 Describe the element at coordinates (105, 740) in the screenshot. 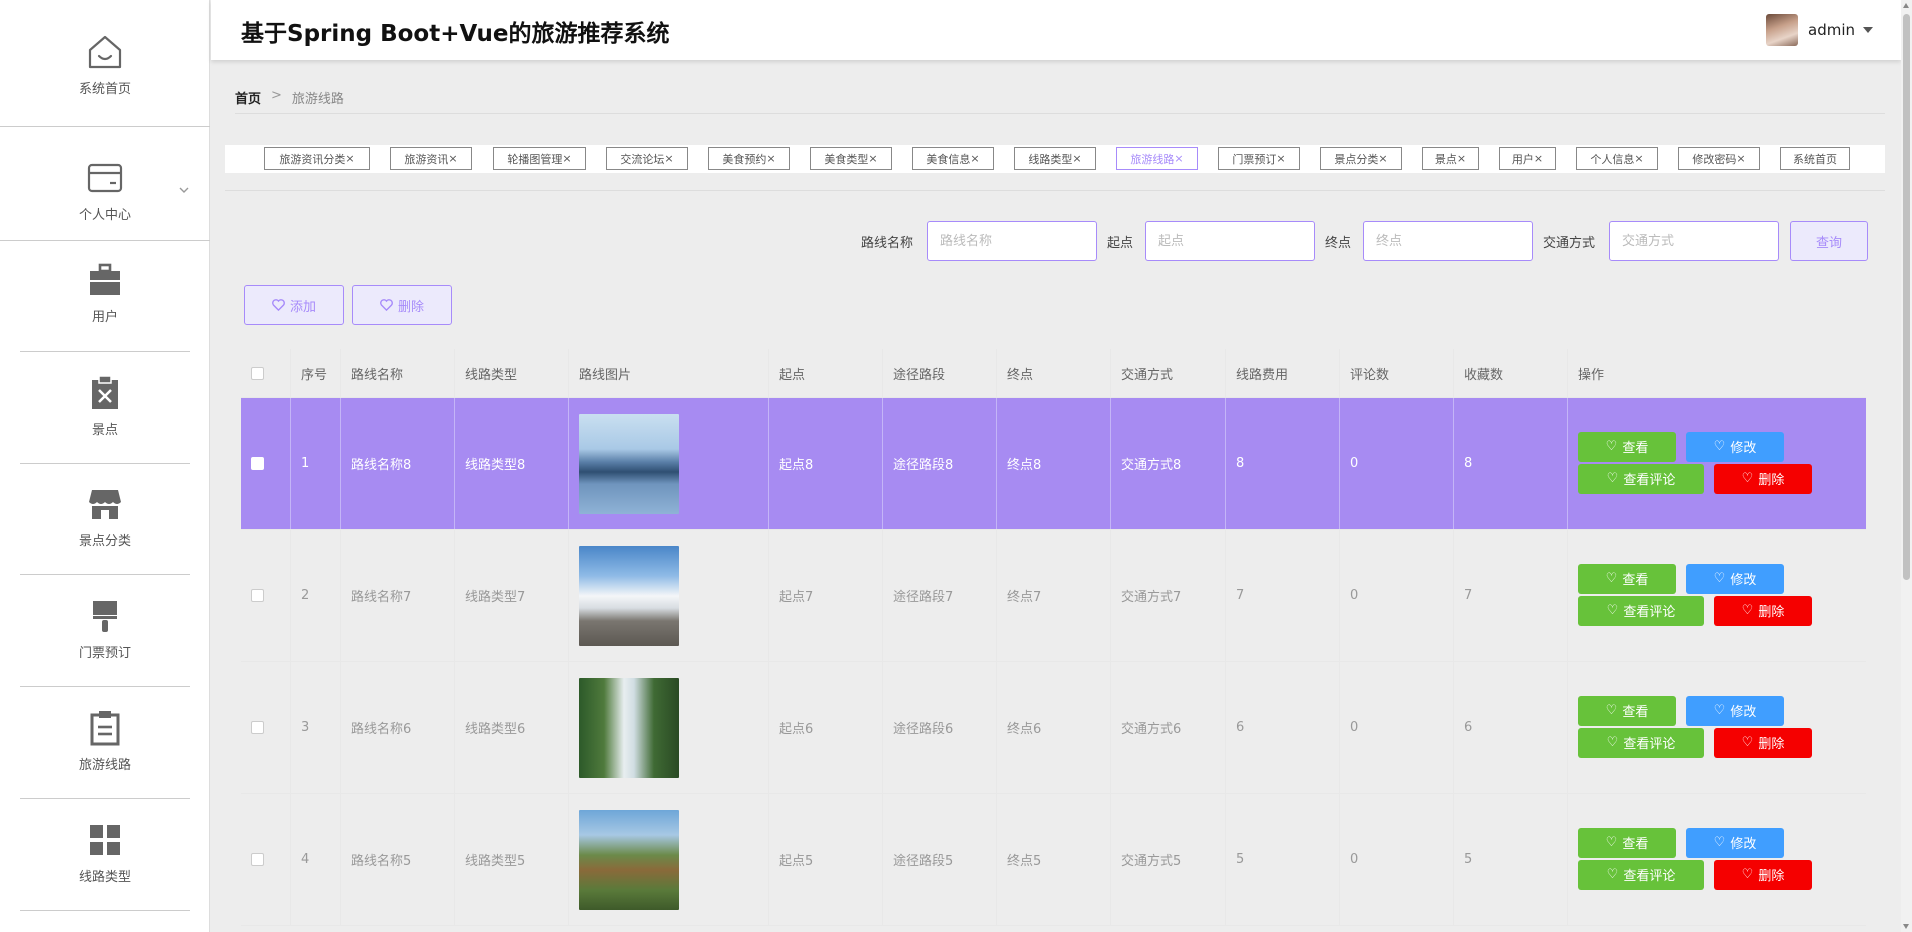

I see `sidebar-item-travel-routes: 旅游线路` at that location.